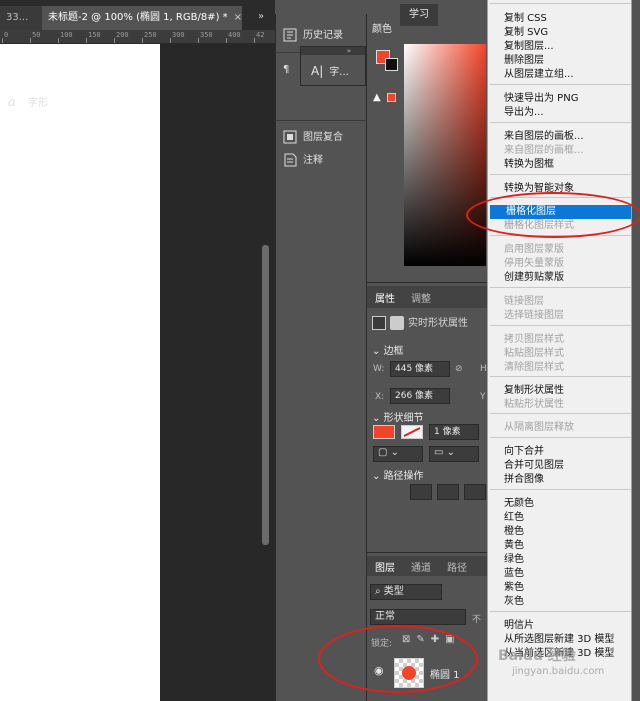 This screenshot has height=701, width=640. Describe the element at coordinates (559, 560) in the screenshot. I see `menu-item: 绿色` at that location.